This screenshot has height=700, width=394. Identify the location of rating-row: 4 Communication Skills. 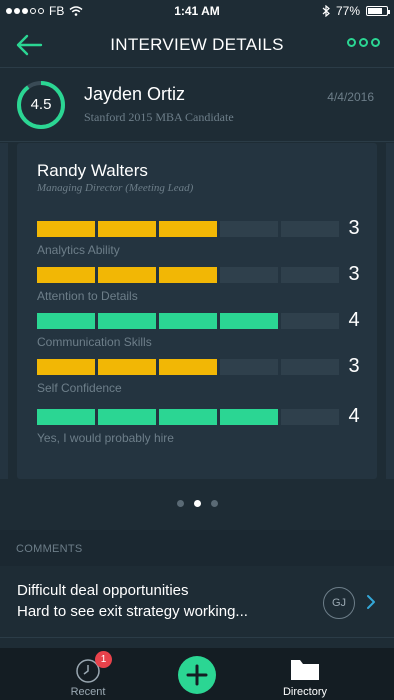
(199, 334).